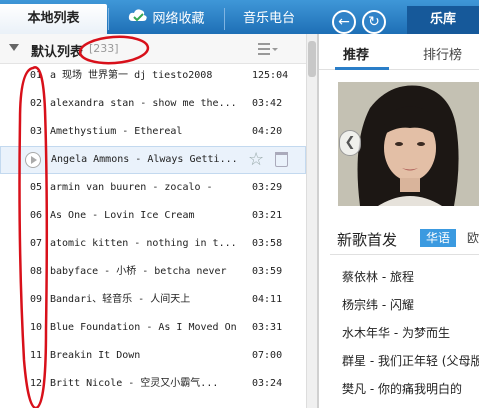 This screenshot has width=479, height=408. I want to click on back-button: ←, so click(344, 22).